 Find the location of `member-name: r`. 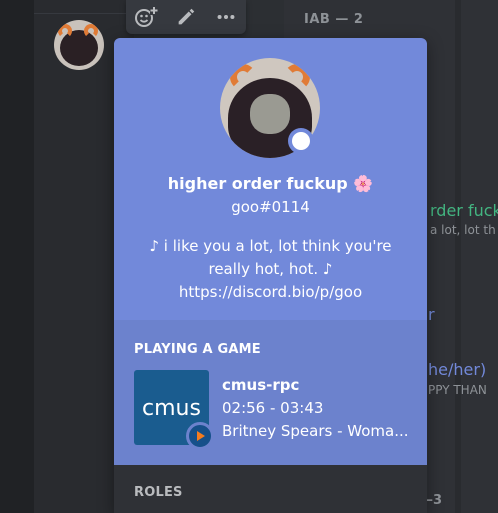

member-name: r is located at coordinates (431, 314).